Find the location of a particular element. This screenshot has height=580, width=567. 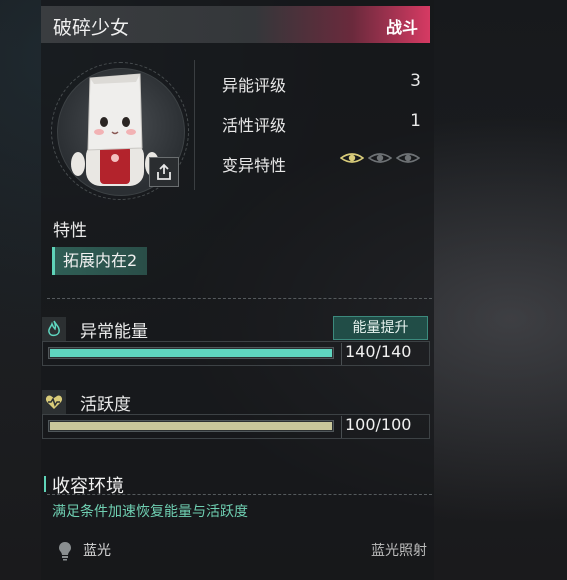

light-name: 蓝光 is located at coordinates (97, 551).